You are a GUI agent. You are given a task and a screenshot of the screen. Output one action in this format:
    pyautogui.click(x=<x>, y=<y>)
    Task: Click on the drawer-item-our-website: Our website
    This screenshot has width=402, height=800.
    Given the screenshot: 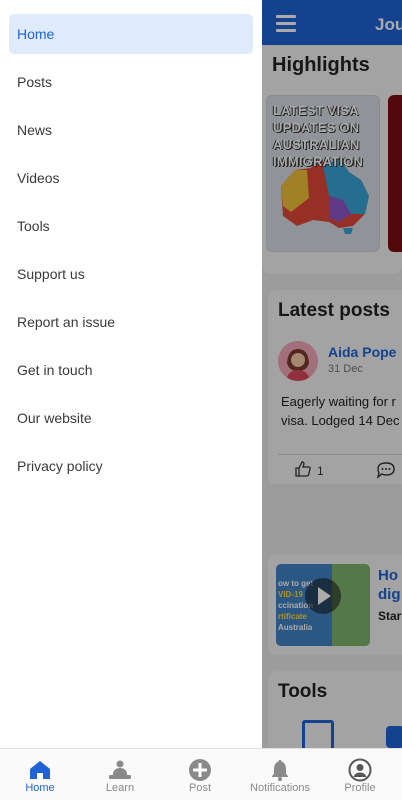 What is the action you would take?
    pyautogui.click(x=131, y=418)
    